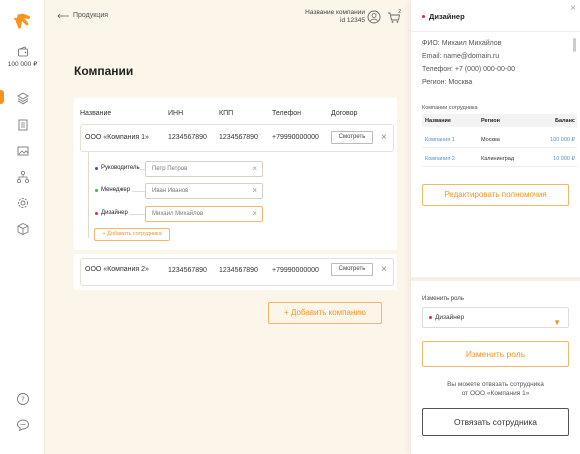 The image size is (580, 454). Describe the element at coordinates (450, 108) in the screenshot. I see `companies-caption: Компании сотрудника` at that location.